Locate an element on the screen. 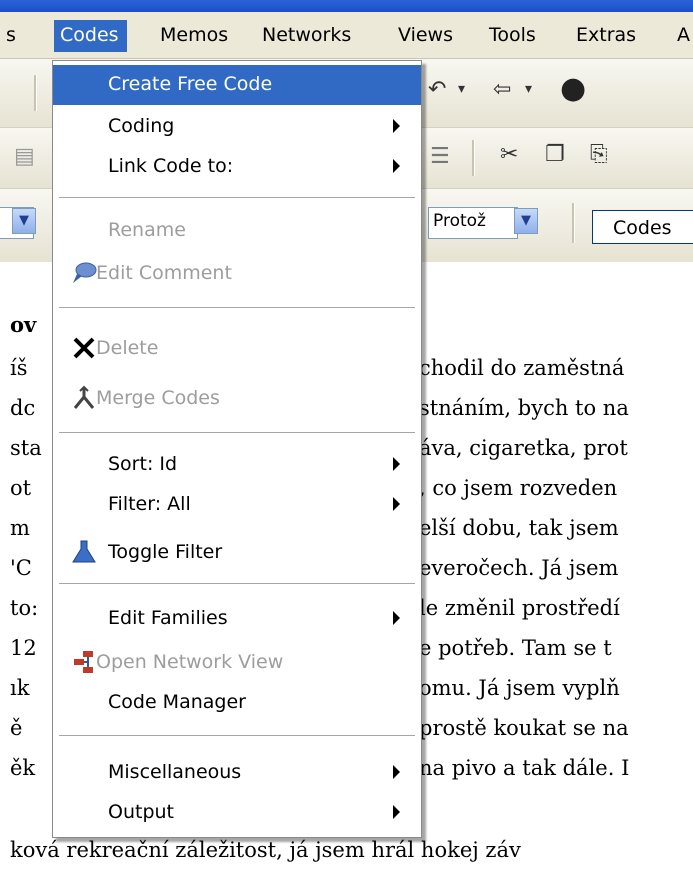 This screenshot has width=693, height=877. menu-item-memos: Memos is located at coordinates (194, 35).